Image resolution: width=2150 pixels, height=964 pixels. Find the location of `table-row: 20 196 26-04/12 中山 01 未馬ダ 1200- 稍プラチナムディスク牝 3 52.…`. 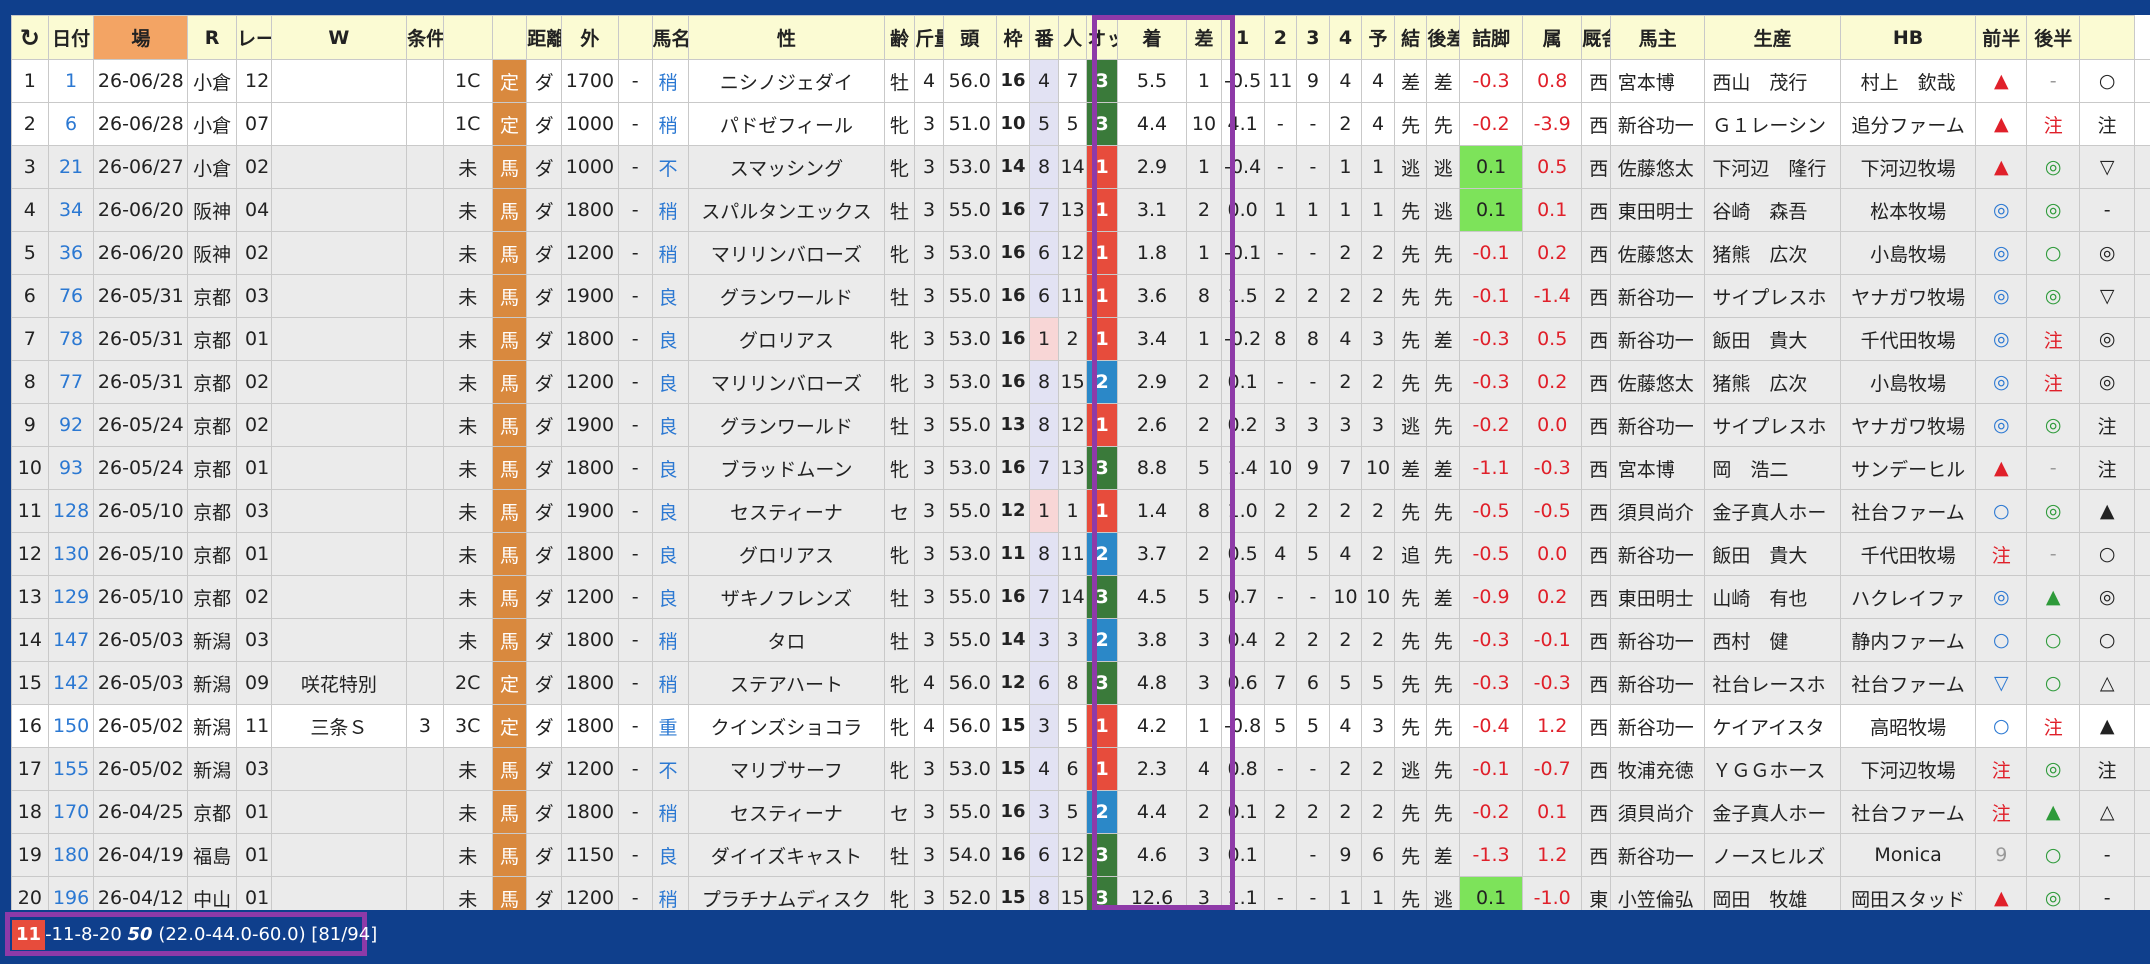

table-row: 20 196 26-04/12 中山 01 未馬ダ 1200- 稍プラチナムディスク牝 3 52.… is located at coordinates (1080, 893).